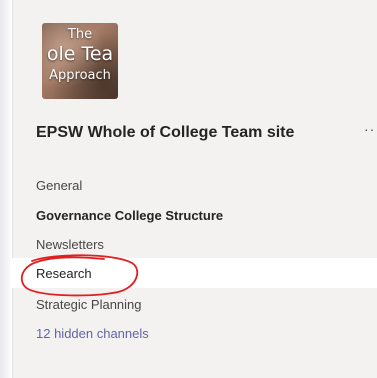  Describe the element at coordinates (70, 244) in the screenshot. I see `channel-newsletters: Newsletters` at that location.